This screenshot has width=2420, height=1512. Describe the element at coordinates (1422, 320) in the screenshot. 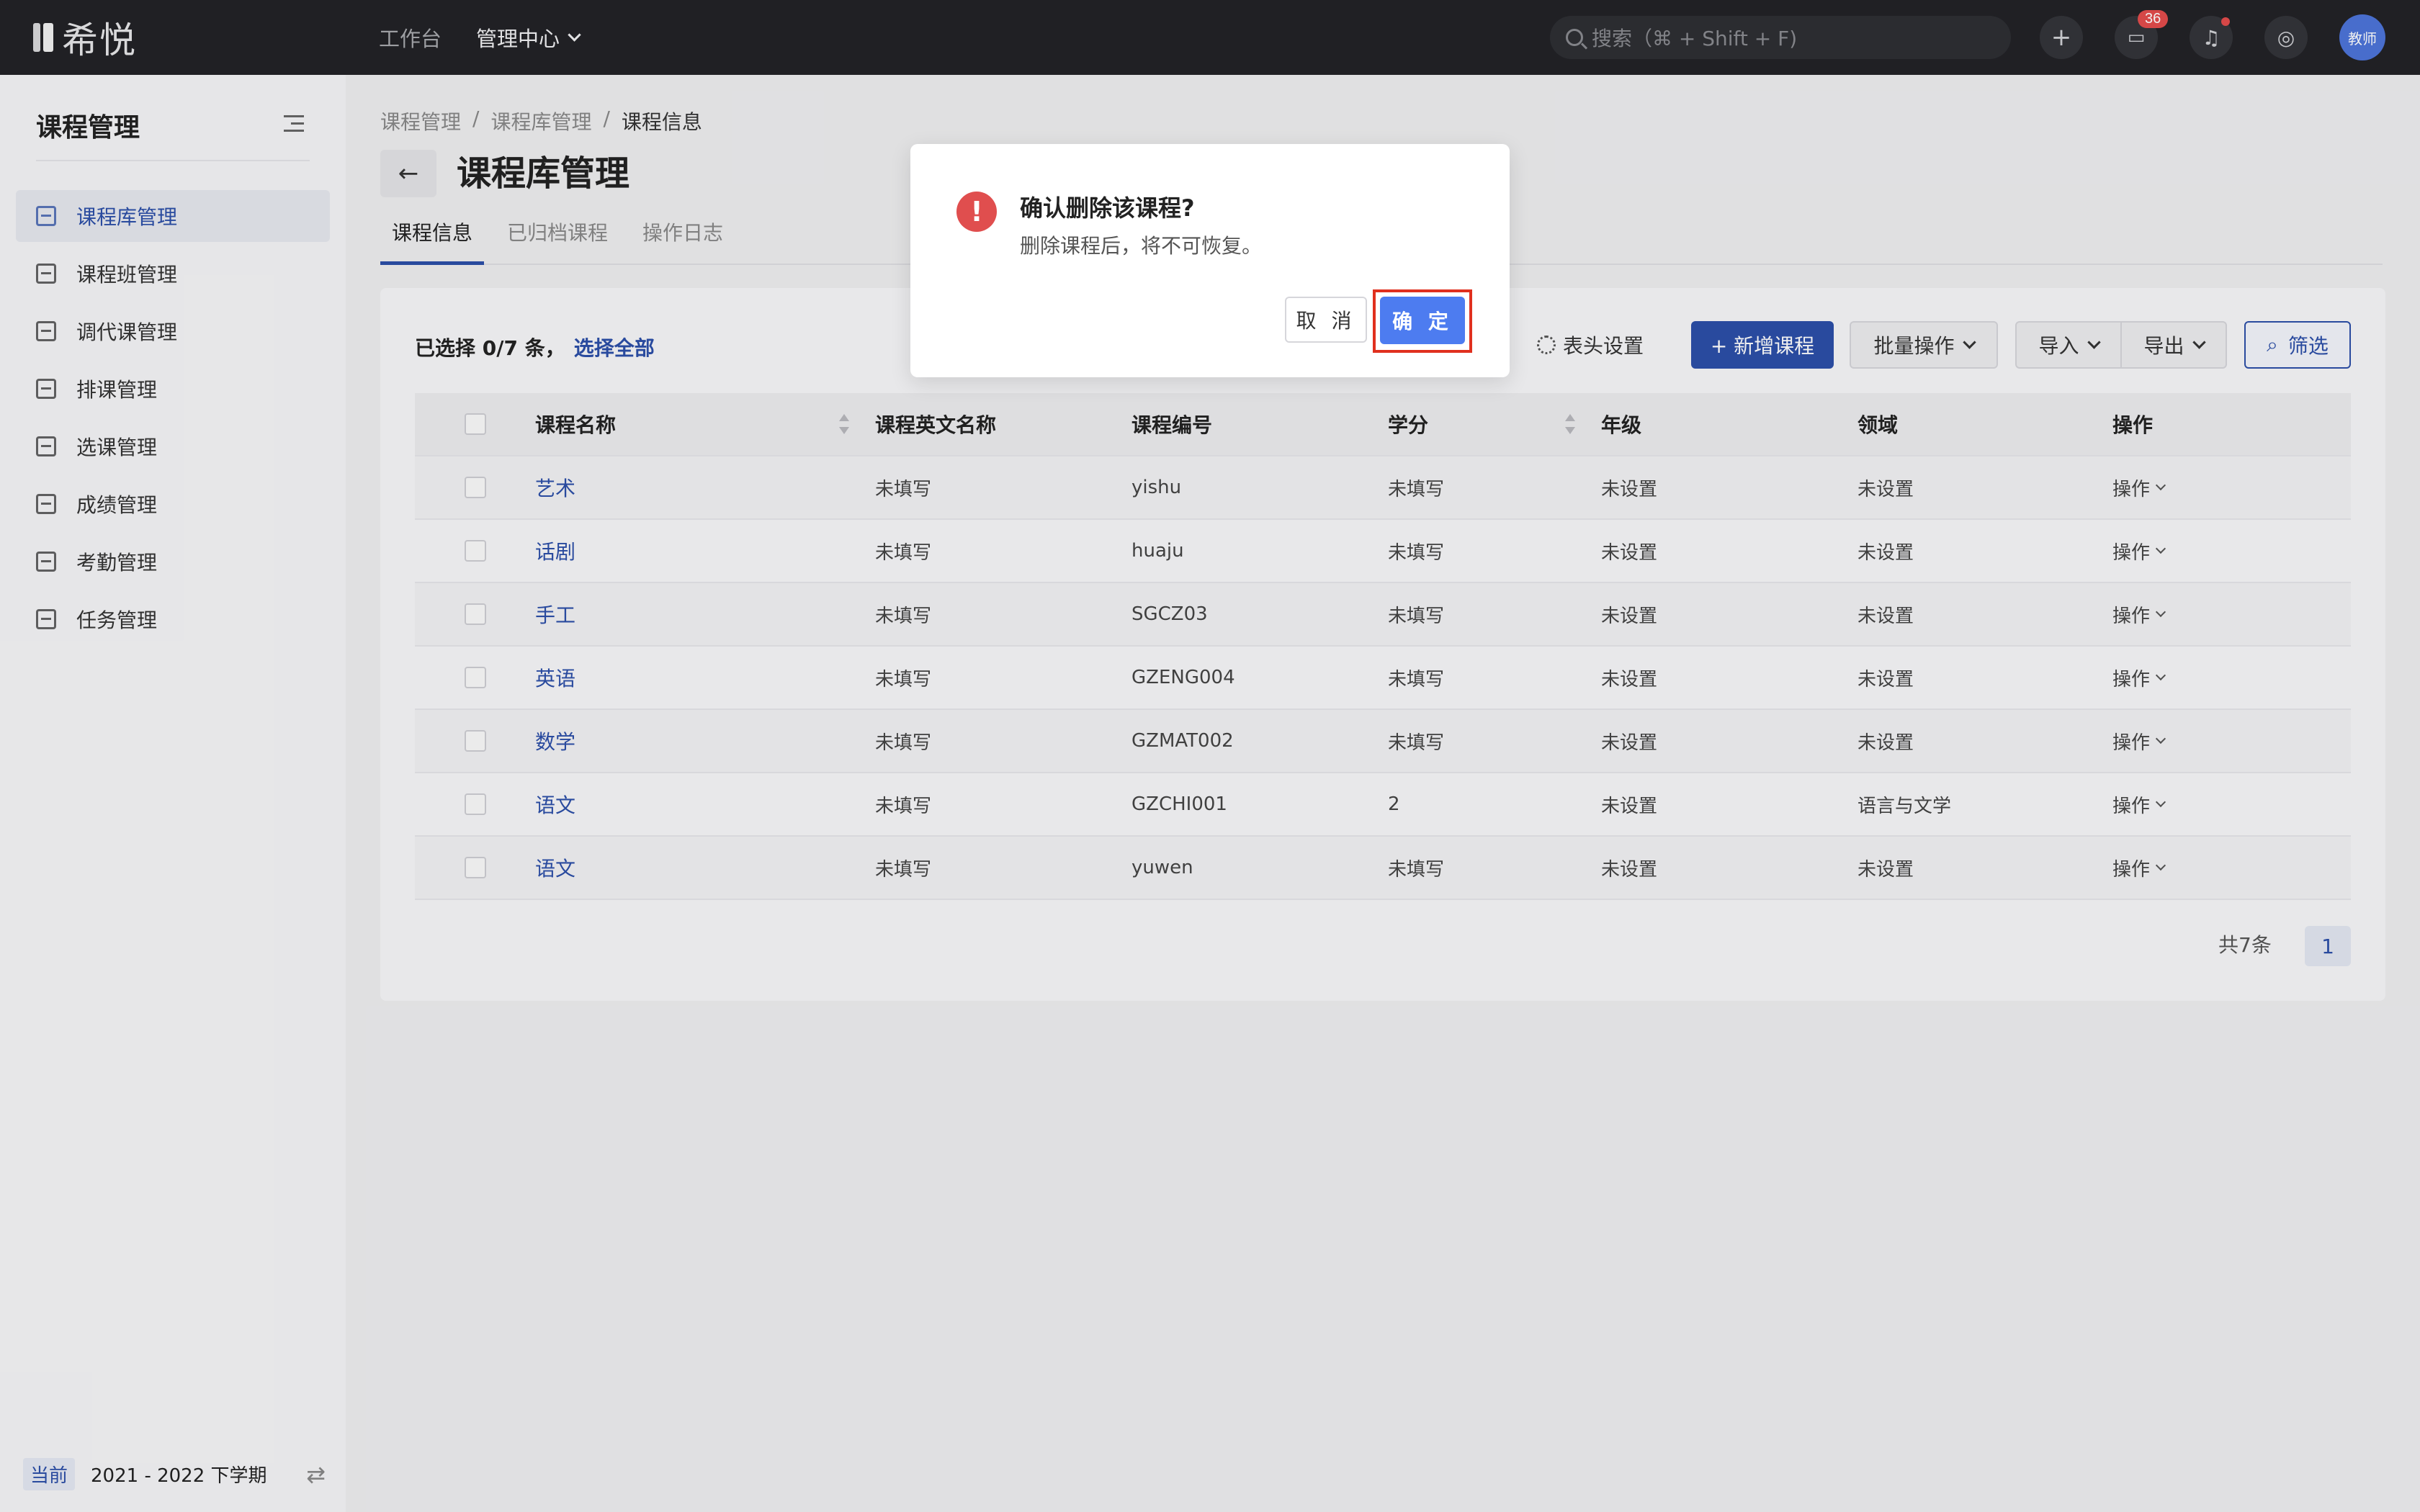

I see `confirm-button: 确 定` at that location.